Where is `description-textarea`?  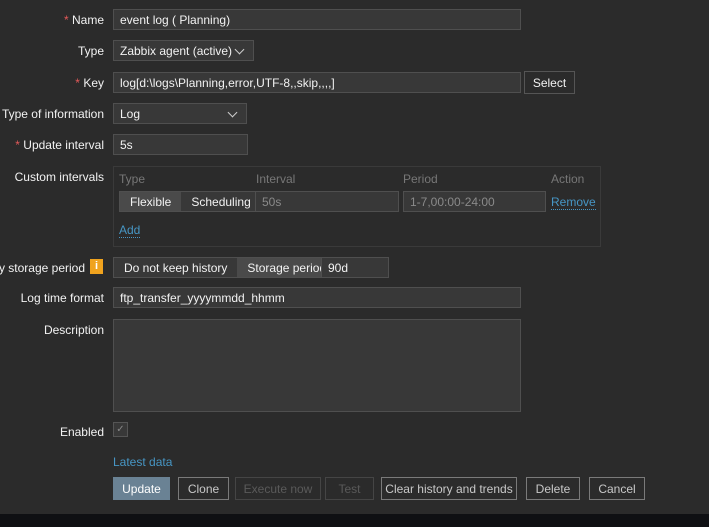 description-textarea is located at coordinates (317, 365).